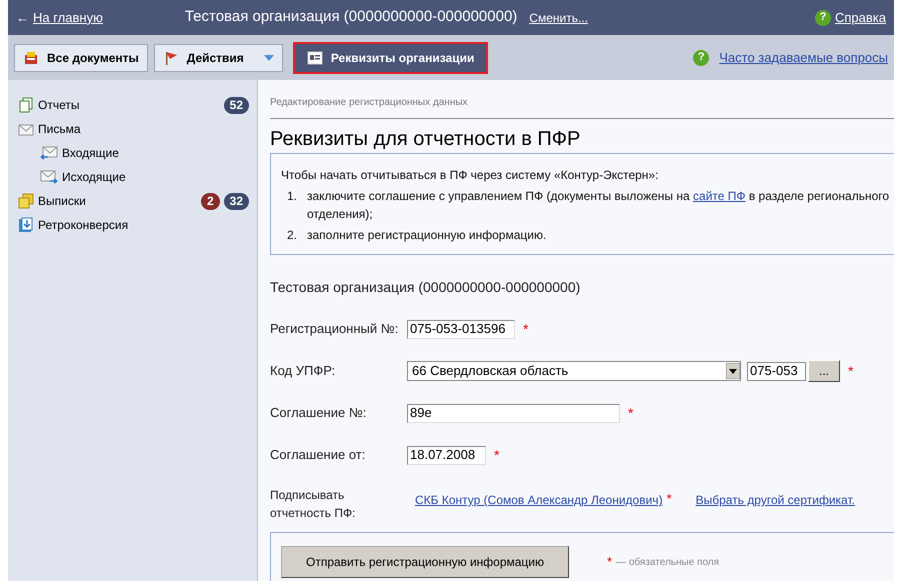 The height and width of the screenshot is (581, 902). What do you see at coordinates (314, 57) in the screenshot?
I see `id-card-icon` at bounding box center [314, 57].